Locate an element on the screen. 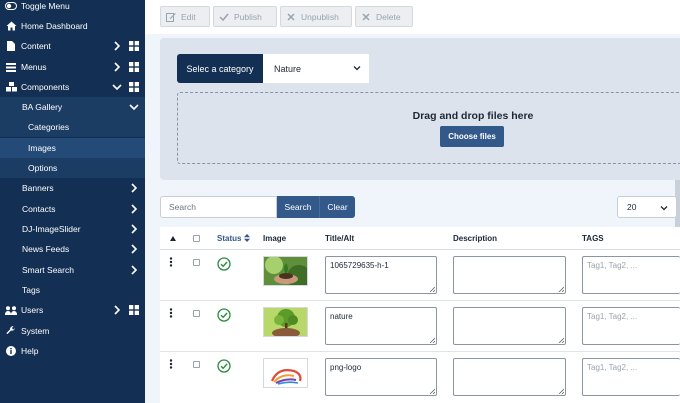  unpublish-button: Unpublish is located at coordinates (316, 16).